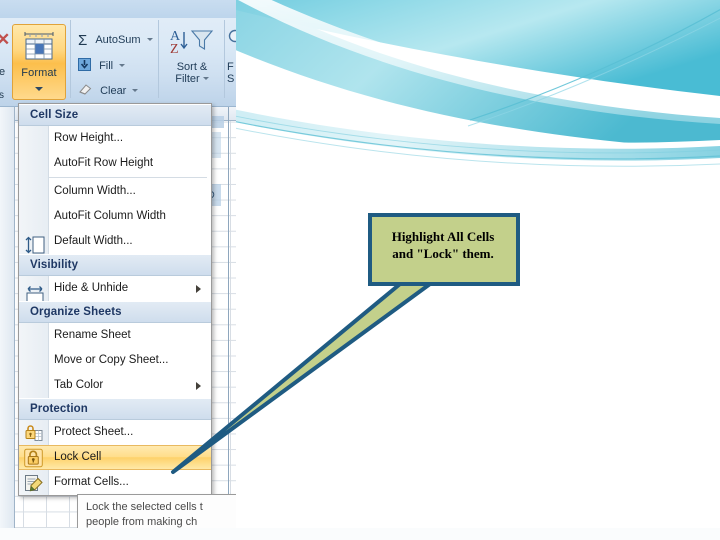 This screenshot has height=540, width=720. What do you see at coordinates (104, 163) in the screenshot?
I see `menu-item-label: AutoFit Row Height` at bounding box center [104, 163].